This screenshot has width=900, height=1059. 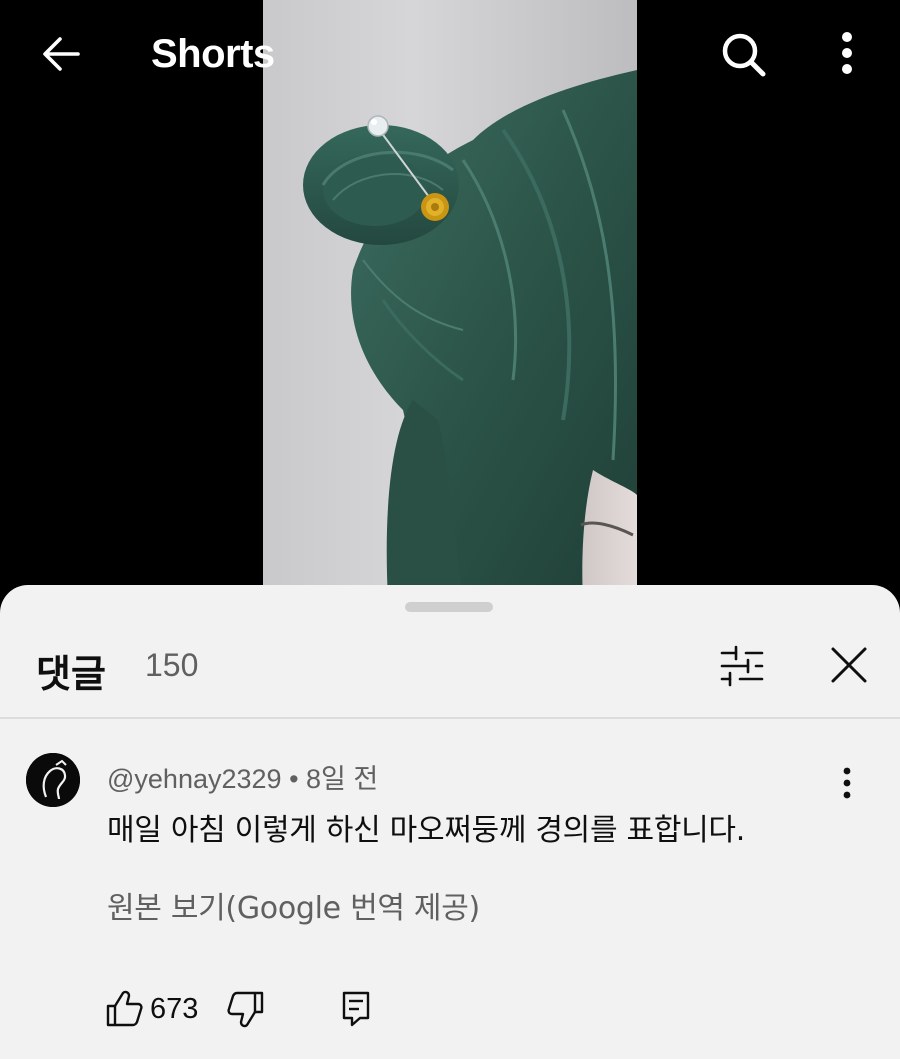 What do you see at coordinates (293, 905) in the screenshot?
I see `view-original-link: 원본 보기(Google 번역 제공)` at bounding box center [293, 905].